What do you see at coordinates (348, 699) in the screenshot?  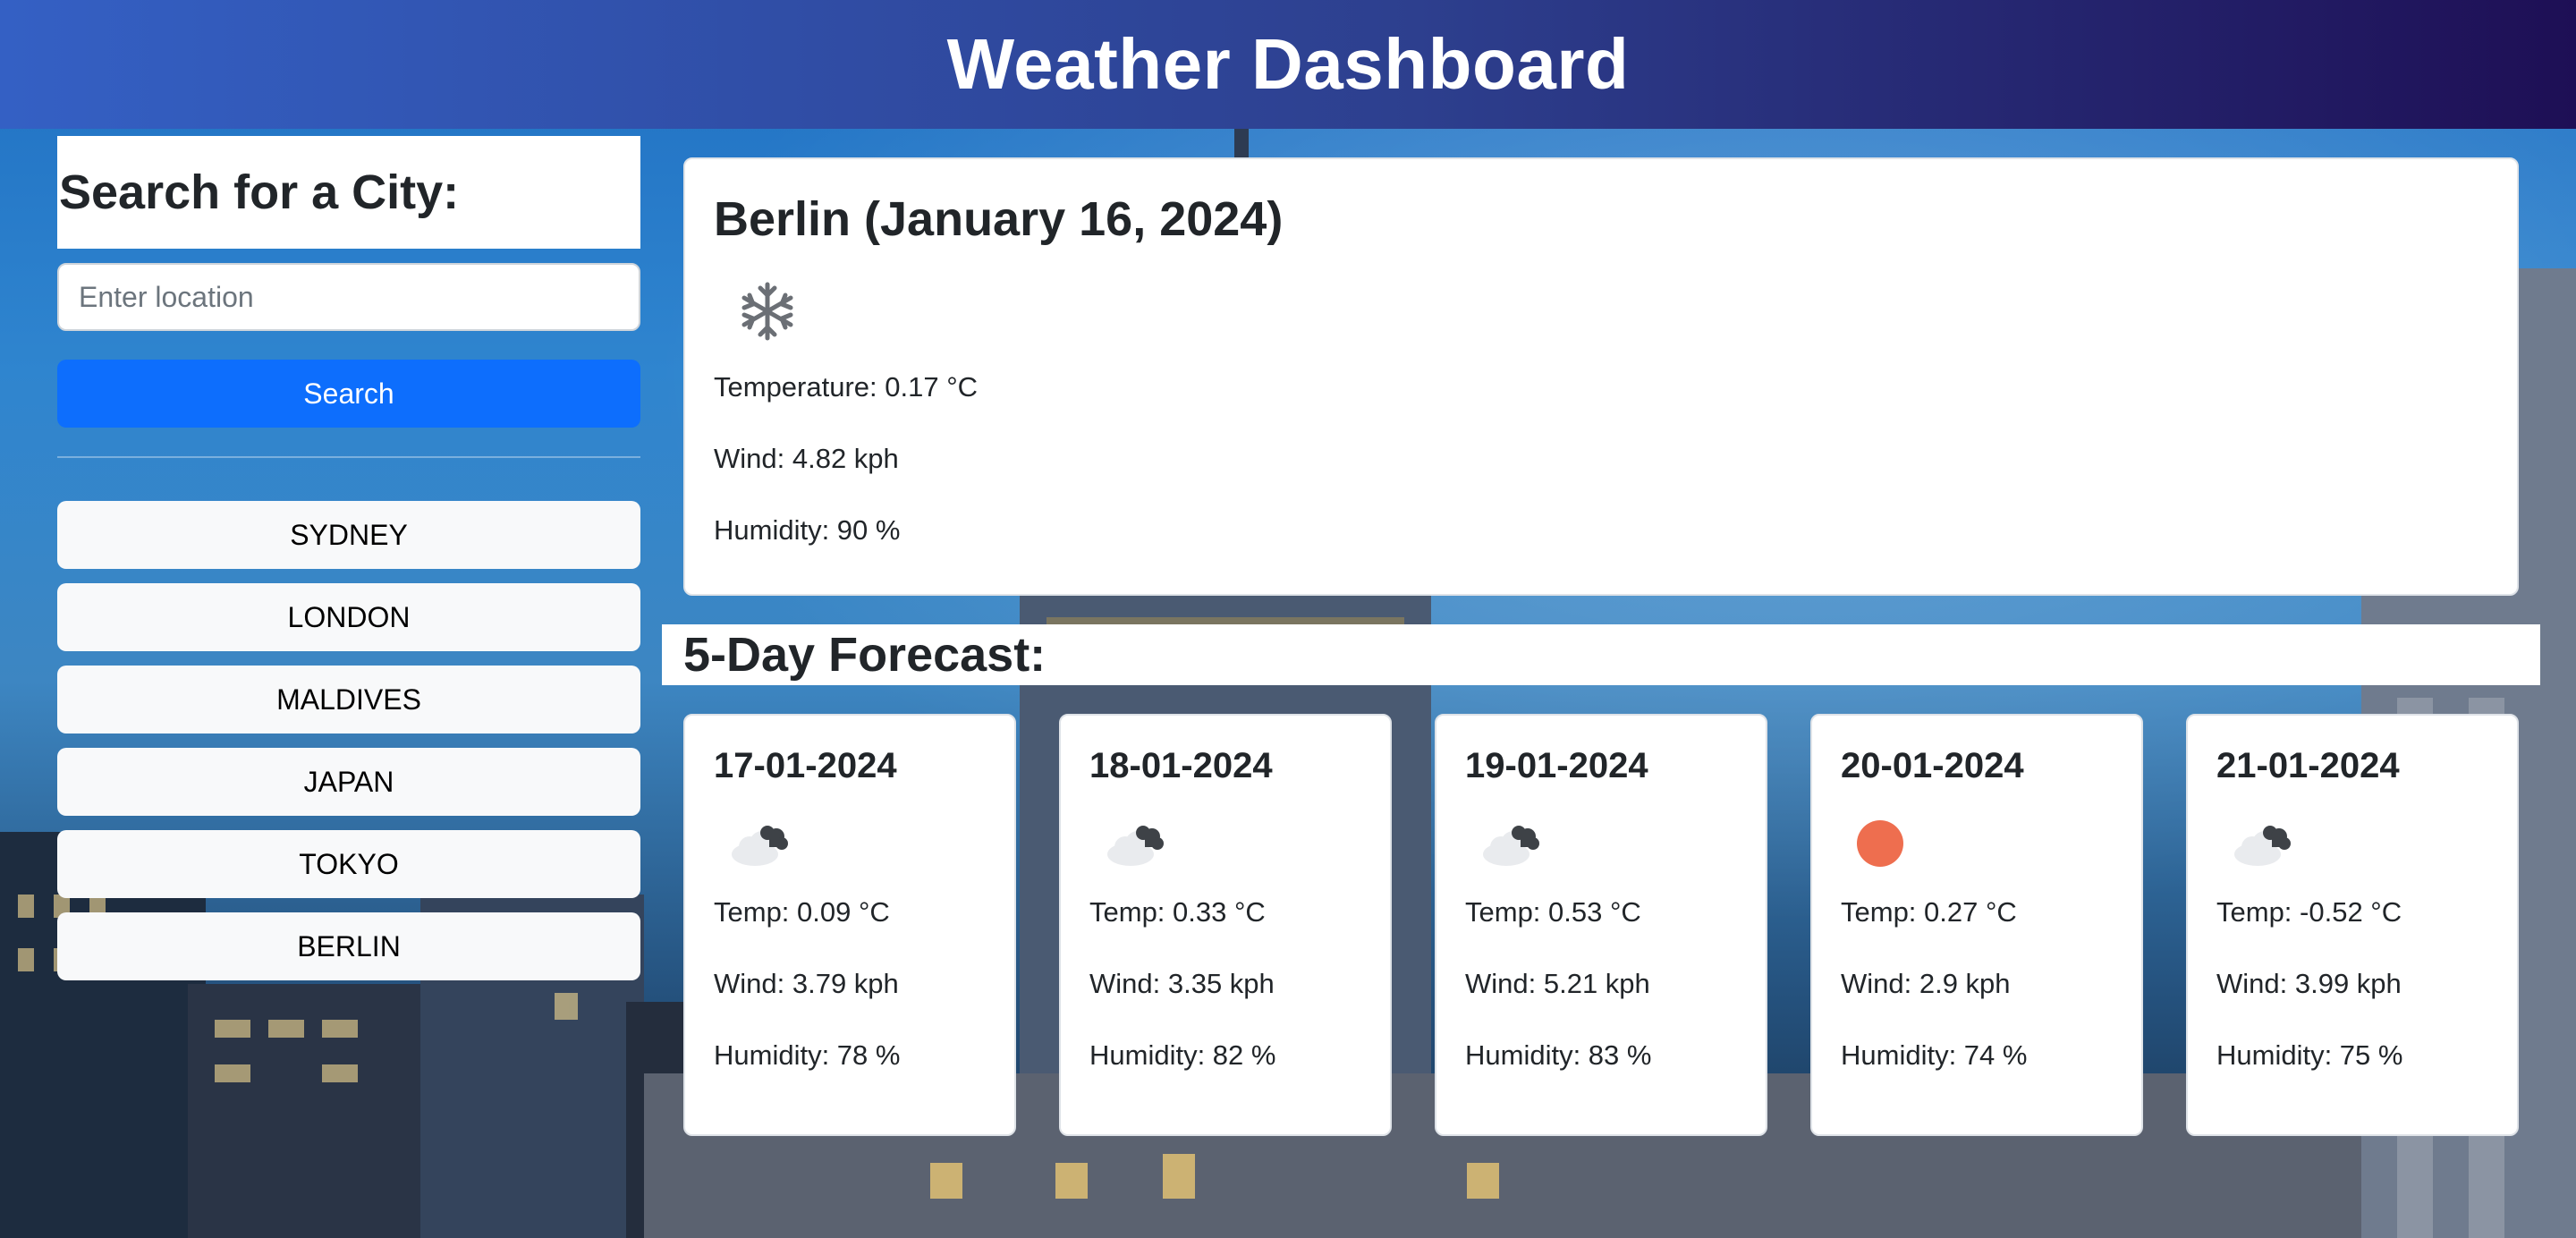 I see `history-button-maldives: MALDIVES` at bounding box center [348, 699].